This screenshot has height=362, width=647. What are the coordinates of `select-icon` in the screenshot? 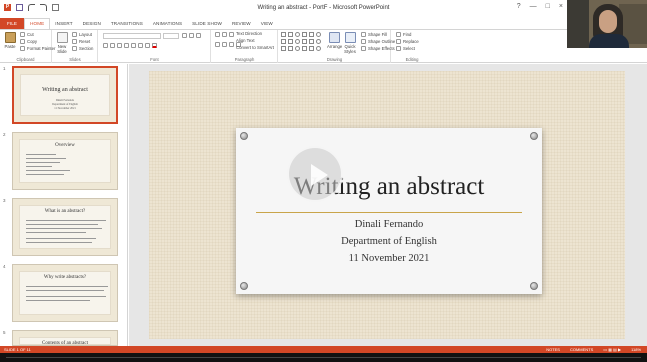 It's located at (398, 48).